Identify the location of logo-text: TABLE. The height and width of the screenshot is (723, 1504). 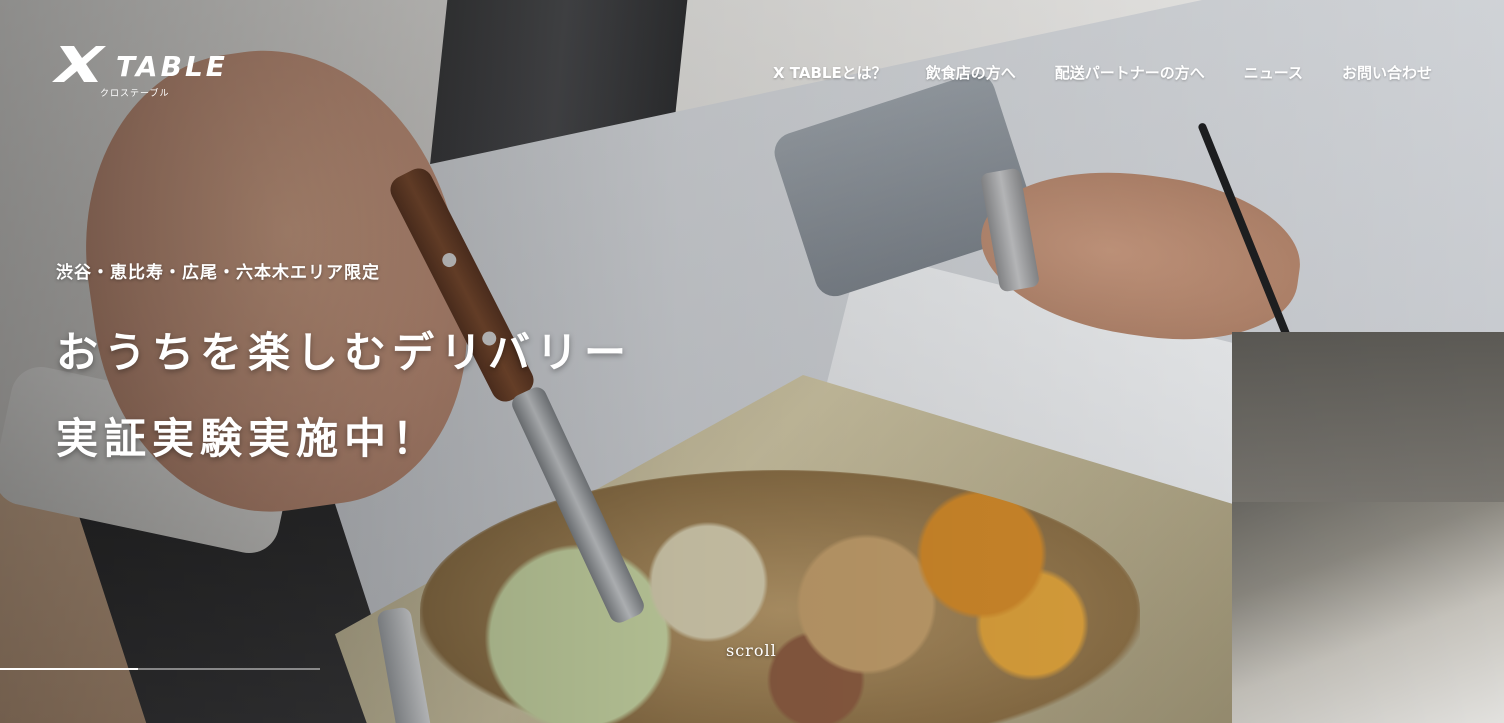
(172, 66).